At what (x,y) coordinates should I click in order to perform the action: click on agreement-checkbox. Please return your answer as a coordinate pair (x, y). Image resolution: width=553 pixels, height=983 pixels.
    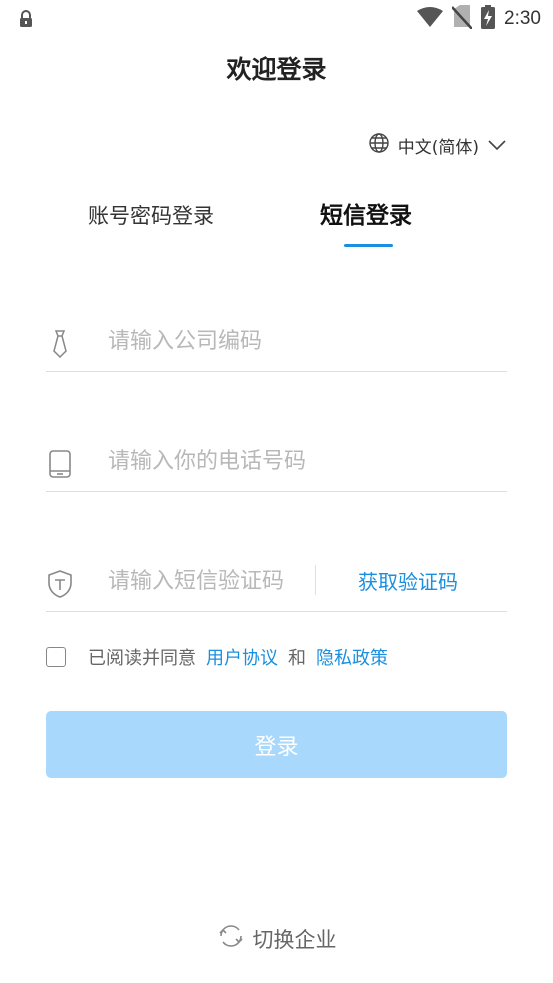
    Looking at the image, I should click on (56, 657).